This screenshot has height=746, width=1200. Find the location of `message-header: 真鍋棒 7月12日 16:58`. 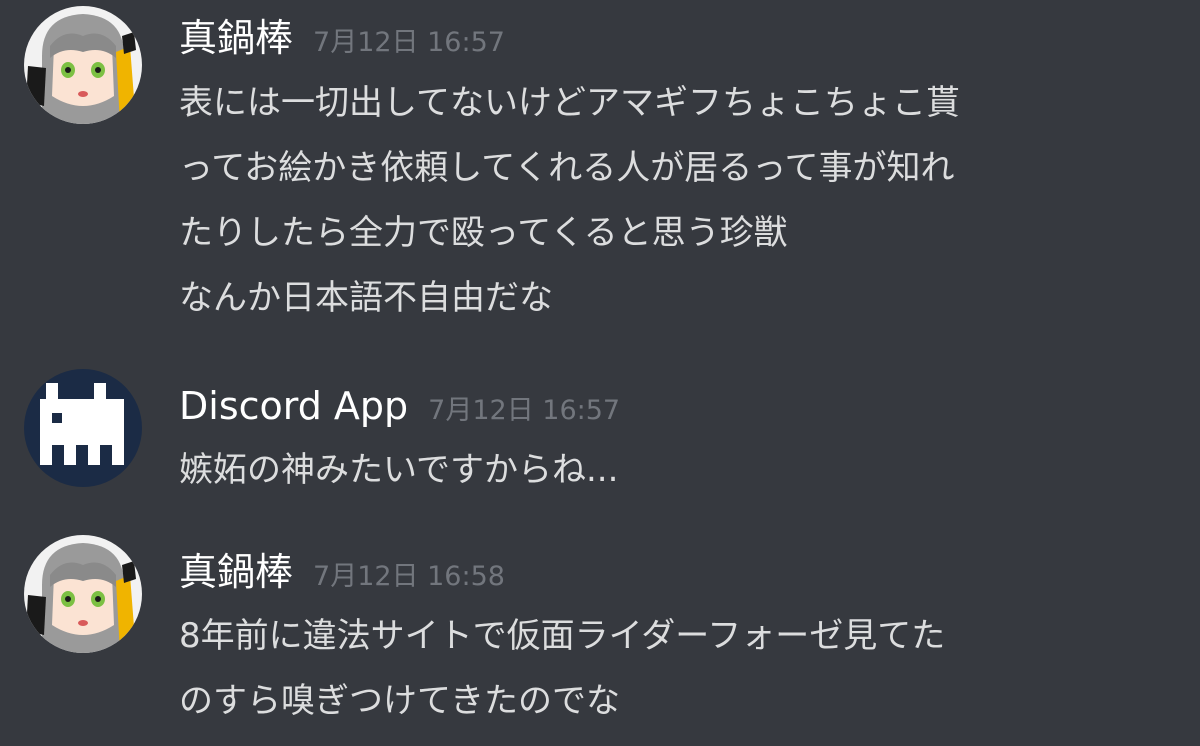

message-header: 真鍋棒 7月12日 16:58 is located at coordinates (342, 572).